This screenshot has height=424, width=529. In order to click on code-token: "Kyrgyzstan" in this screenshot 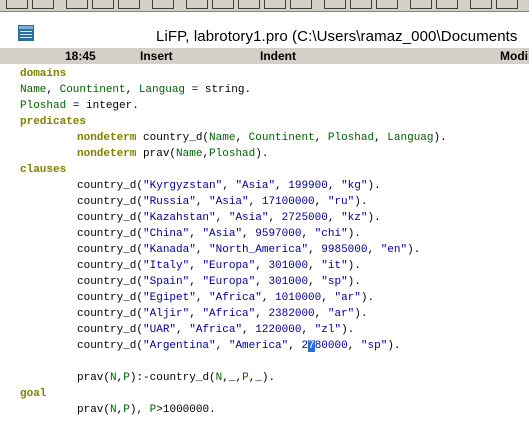, I will do `click(183, 186)`.